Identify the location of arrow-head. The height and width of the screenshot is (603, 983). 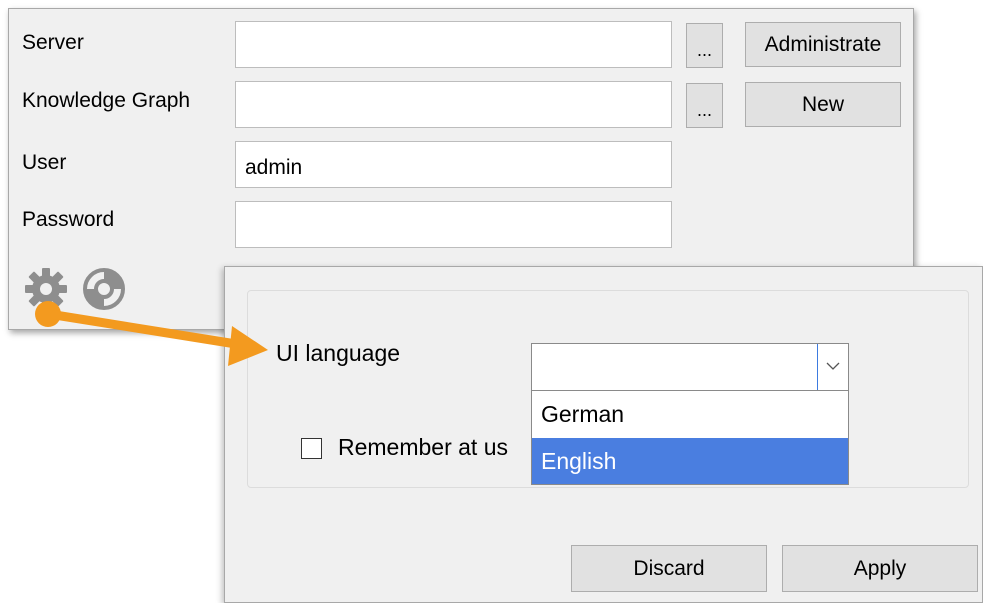
(248, 346).